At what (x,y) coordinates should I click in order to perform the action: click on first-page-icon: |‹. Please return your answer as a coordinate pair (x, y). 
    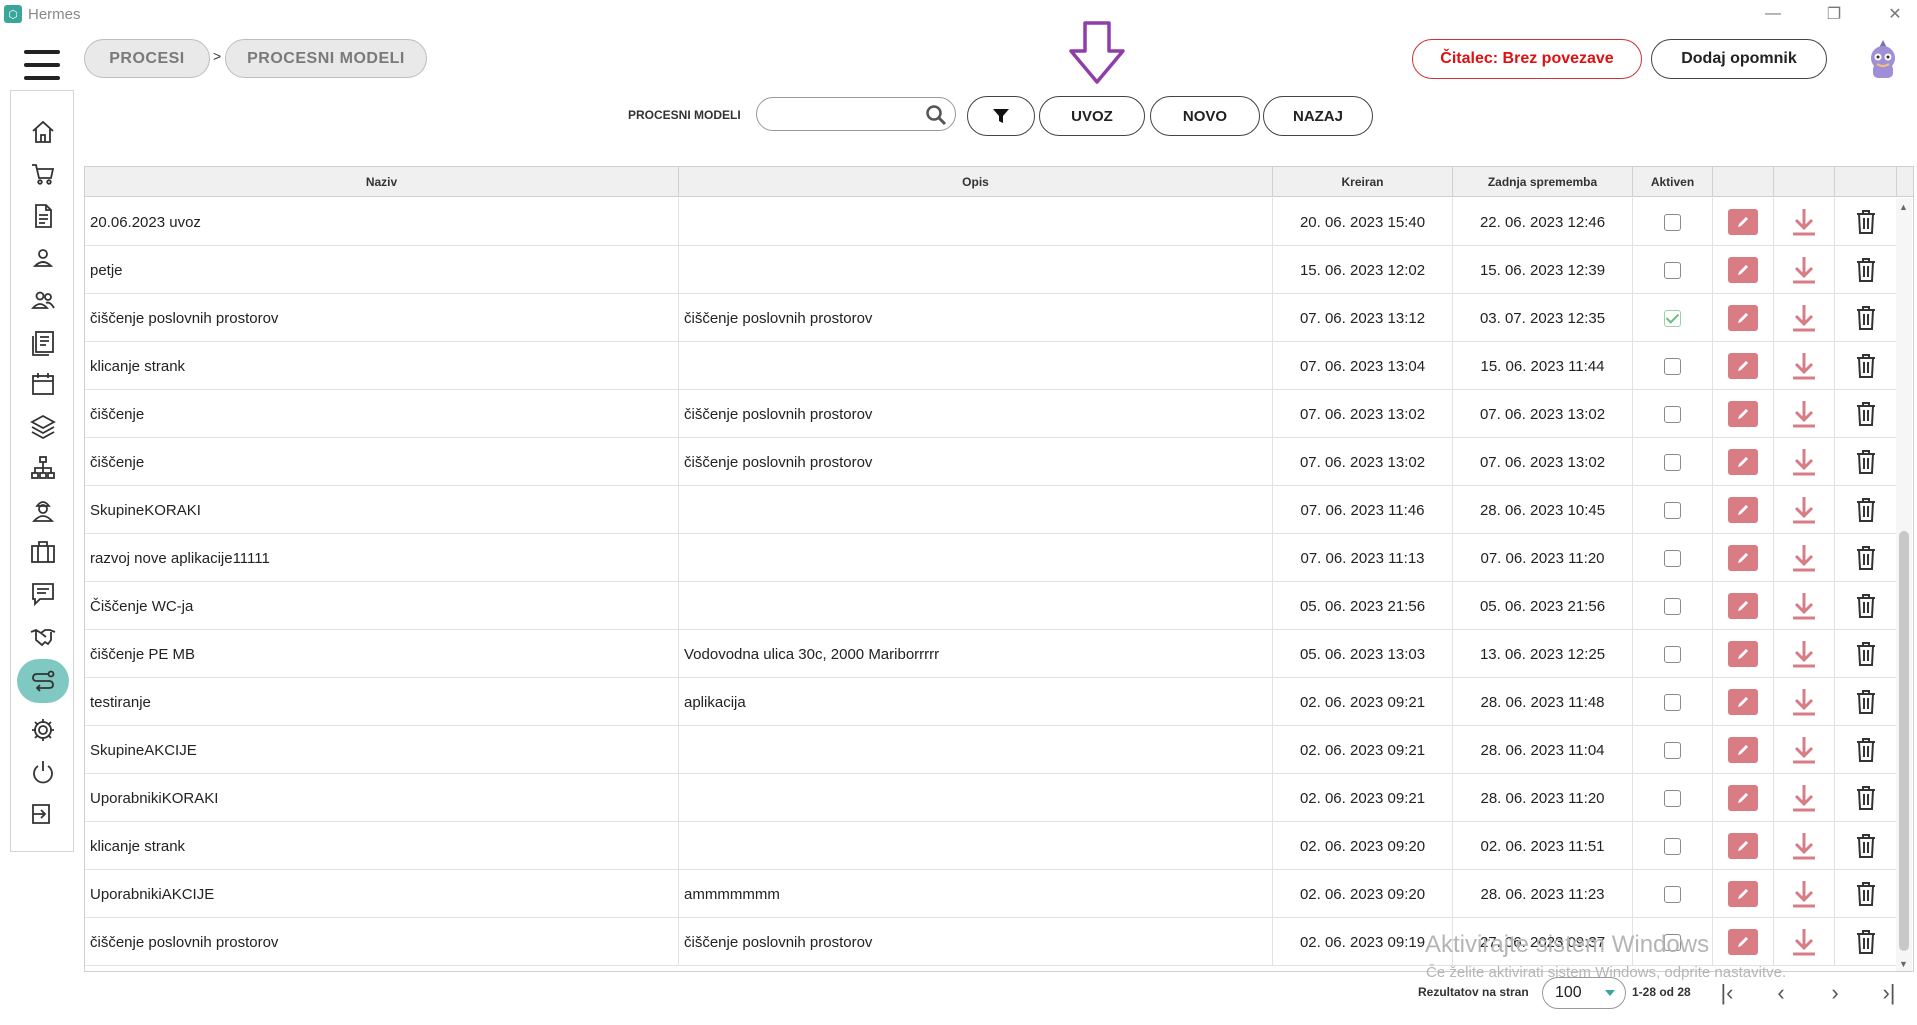
    Looking at the image, I should click on (1727, 993).